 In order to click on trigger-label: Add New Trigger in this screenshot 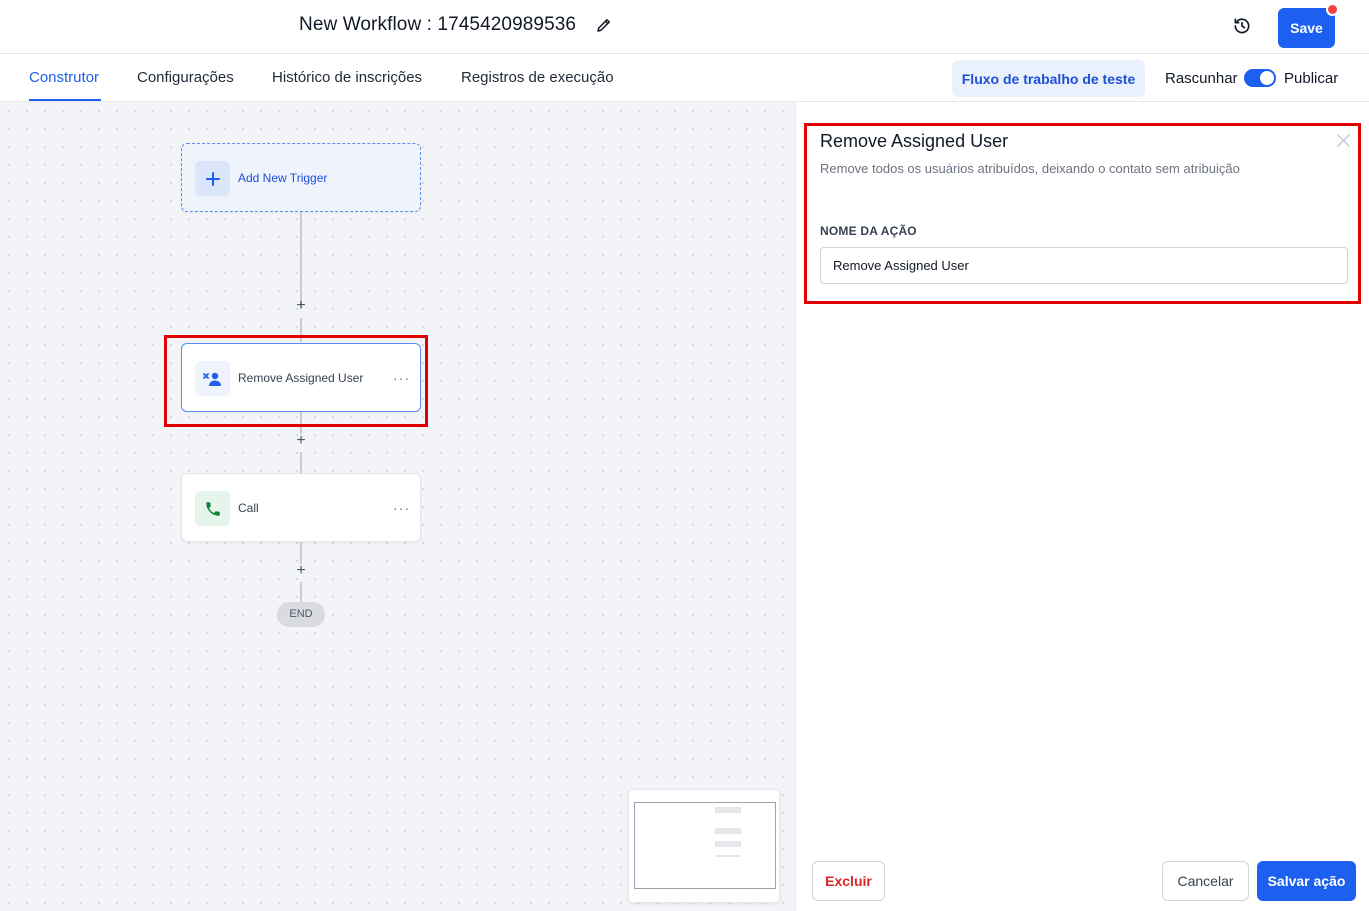, I will do `click(283, 178)`.